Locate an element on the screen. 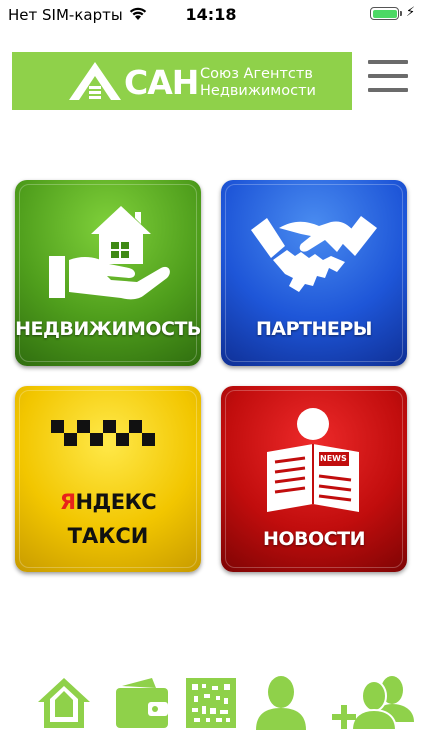  brand-logo: САН Союз Агентств Недвижимости is located at coordinates (182, 81).